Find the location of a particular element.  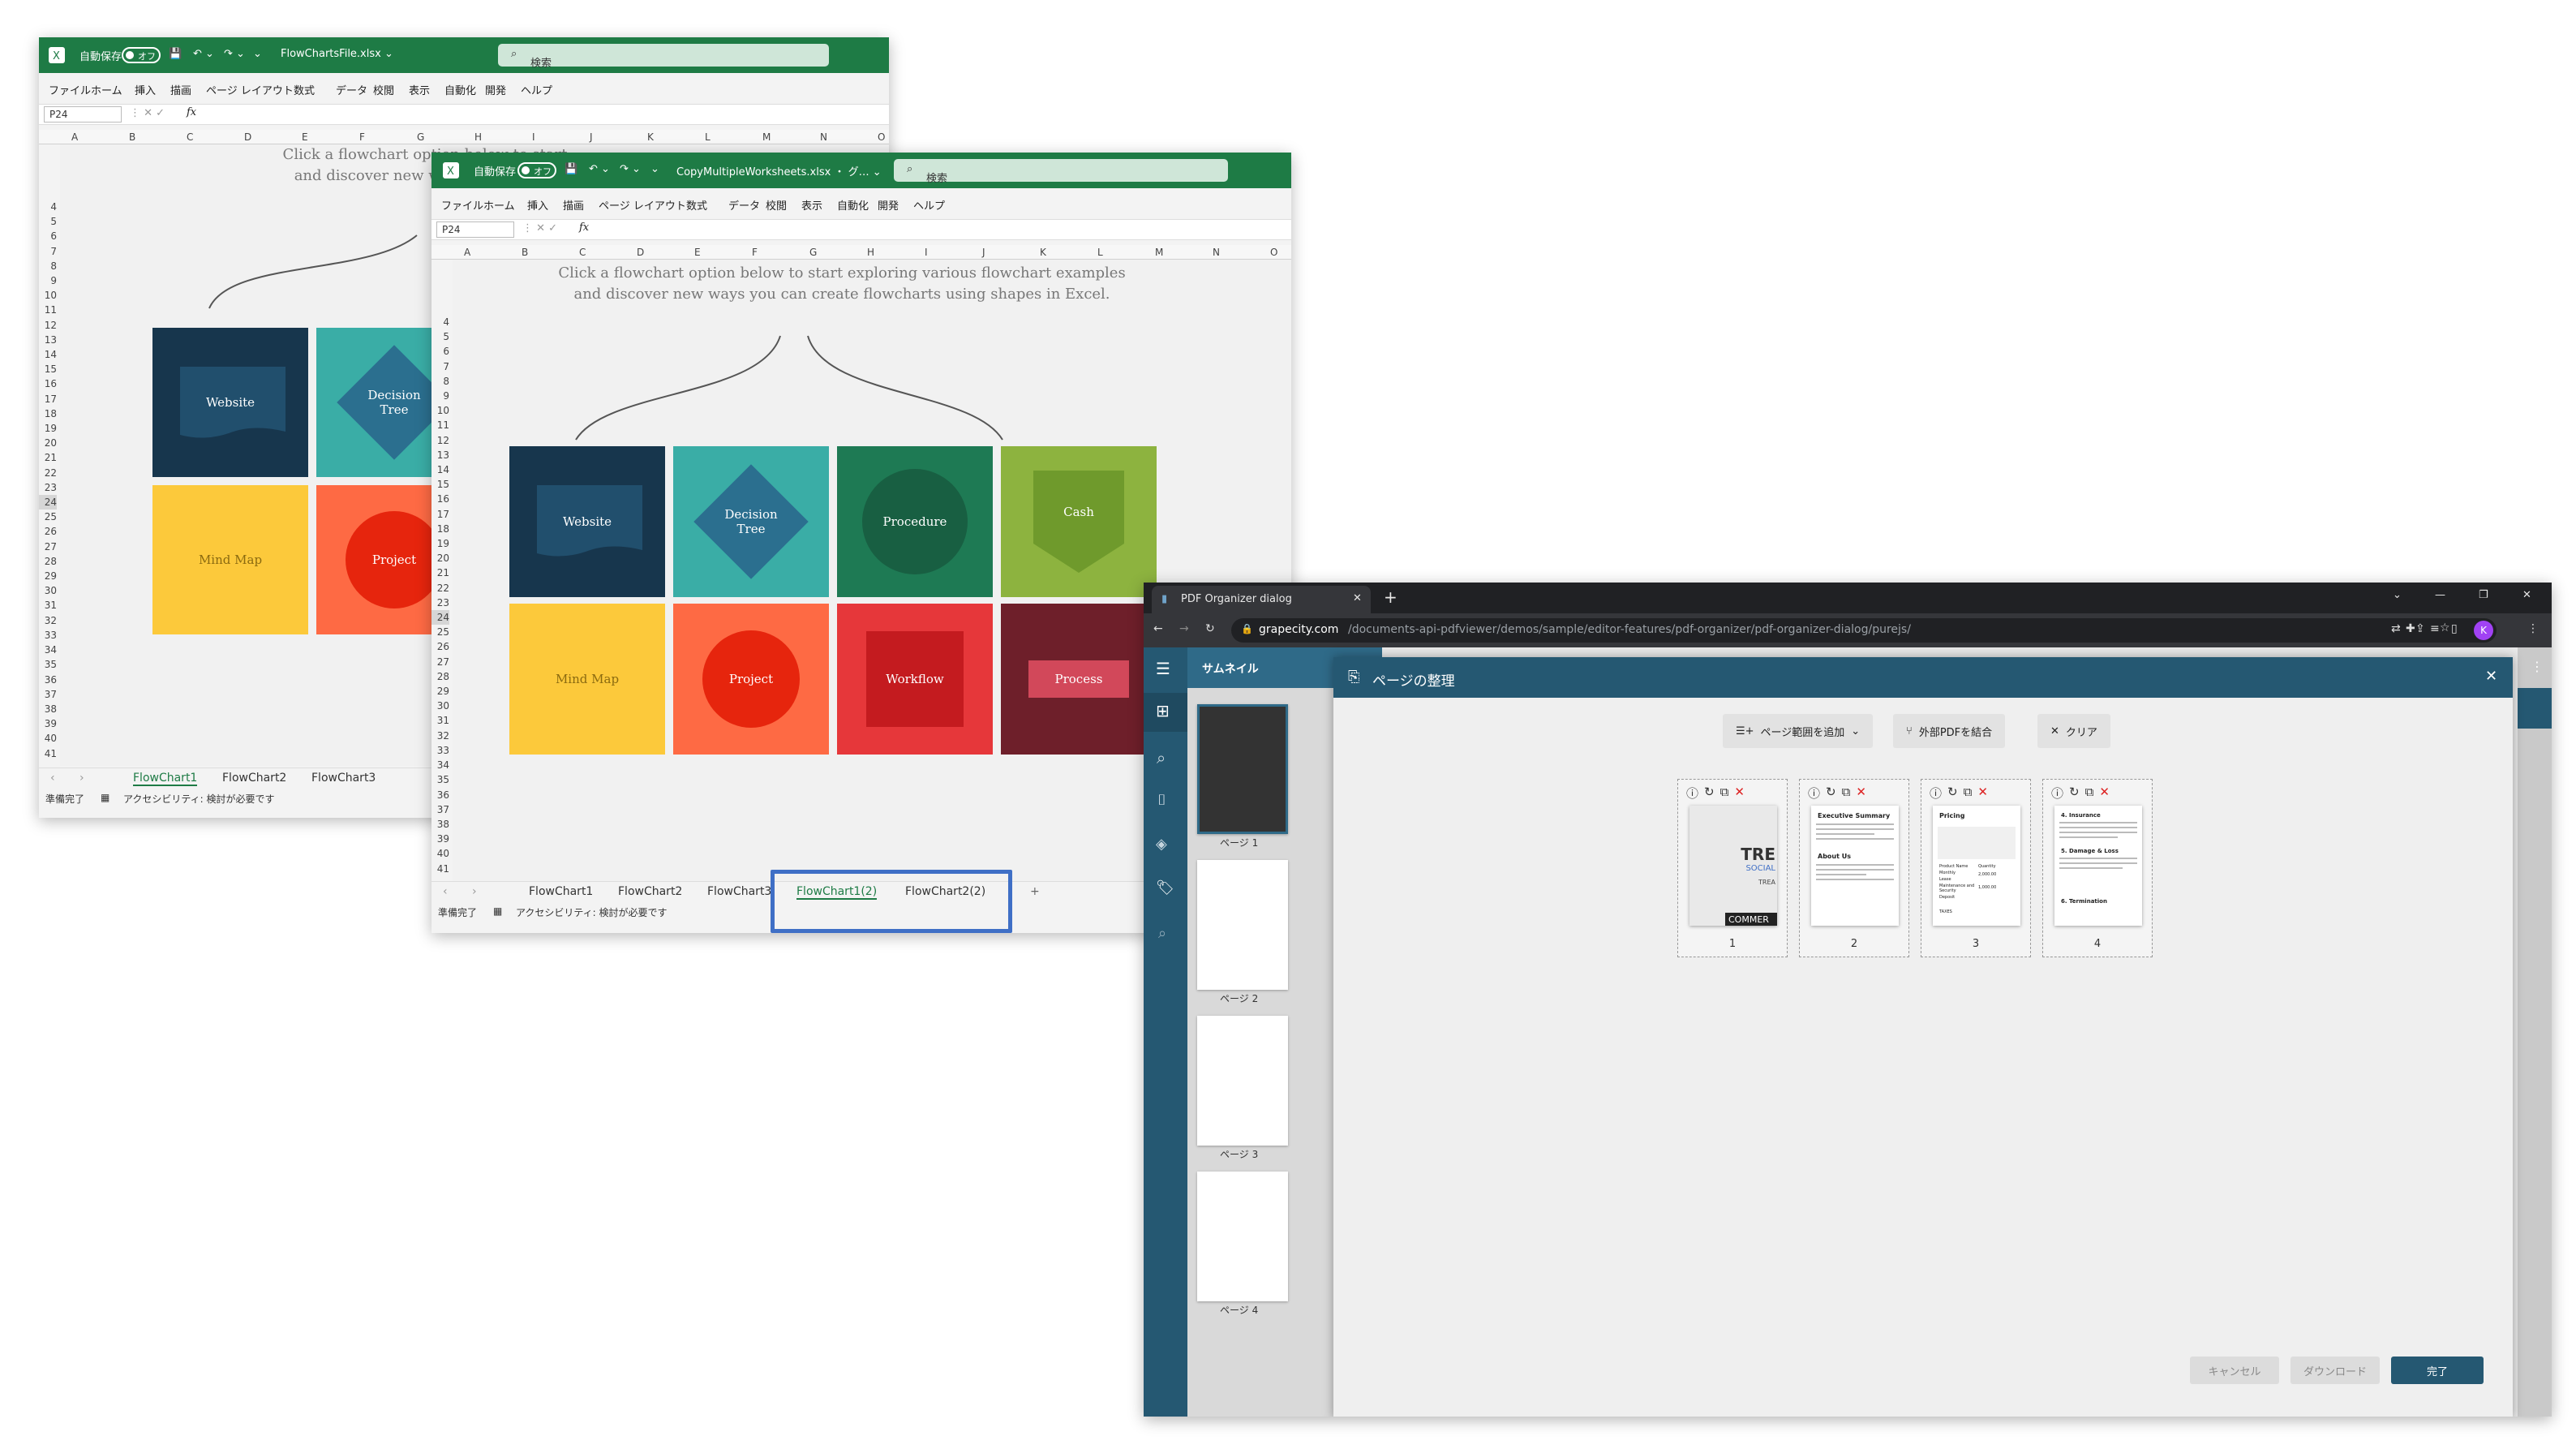

side-panel-icon: ▯ is located at coordinates (2454, 628).